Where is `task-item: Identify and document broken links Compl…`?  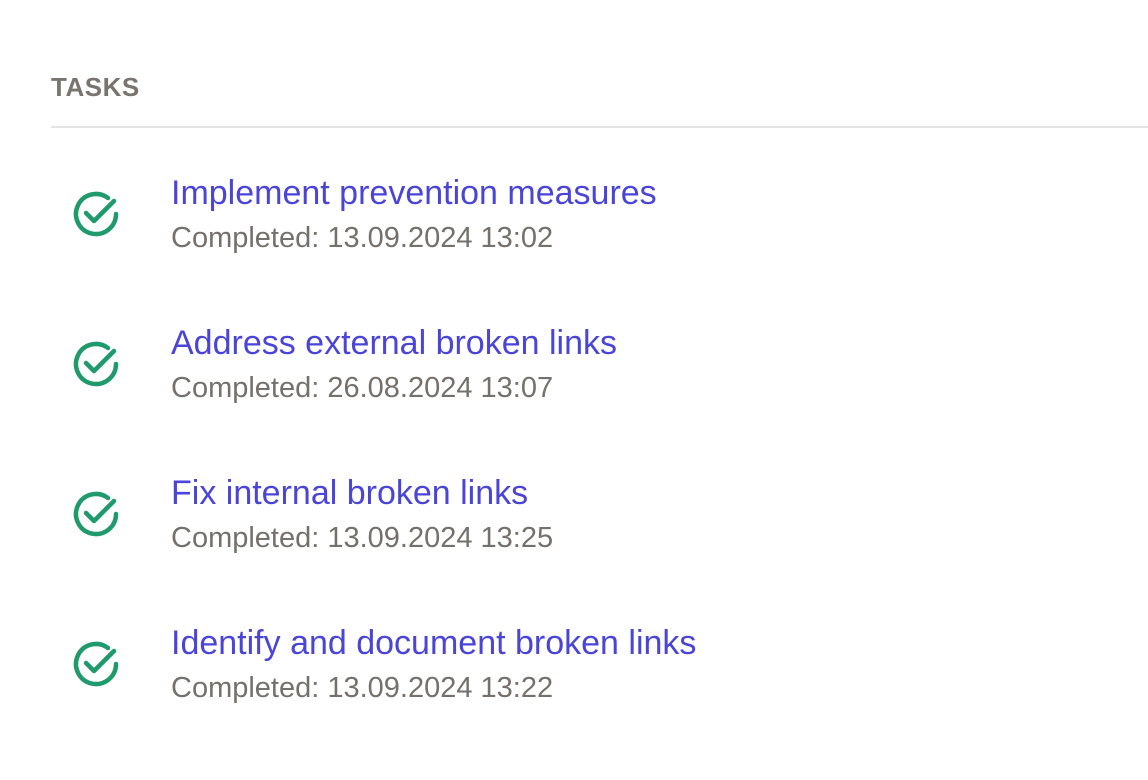 task-item: Identify and document broken links Compl… is located at coordinates (570, 667).